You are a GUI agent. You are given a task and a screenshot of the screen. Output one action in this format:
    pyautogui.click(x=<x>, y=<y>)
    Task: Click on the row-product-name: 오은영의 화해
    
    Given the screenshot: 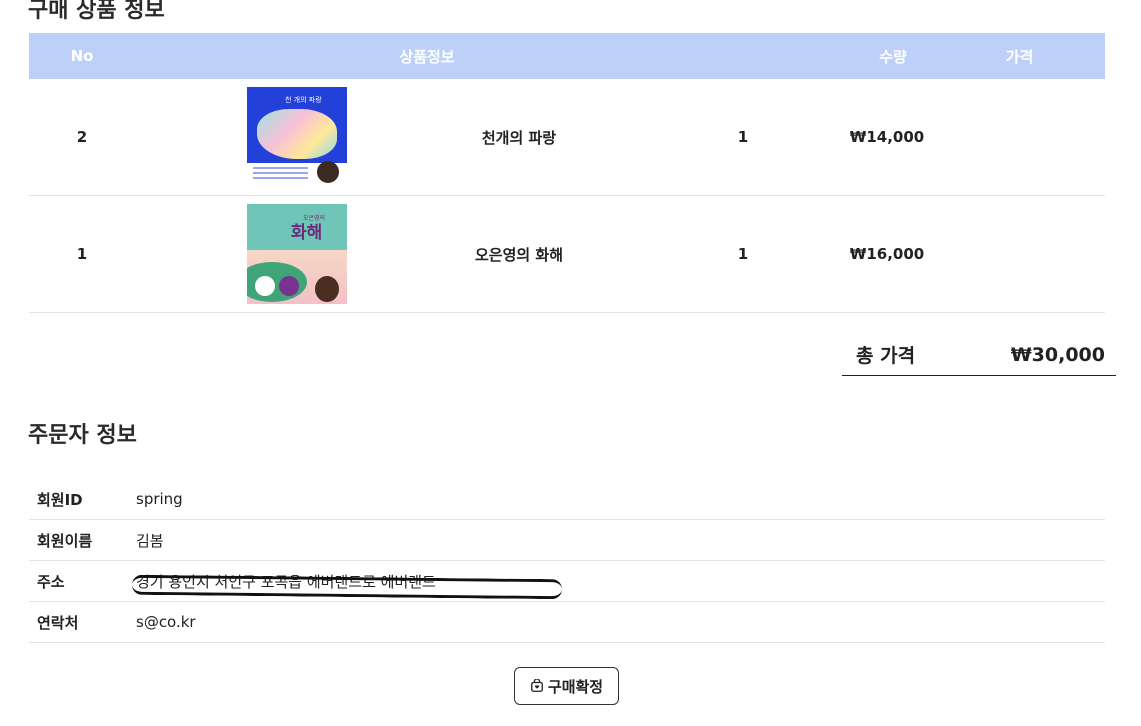 What is the action you would take?
    pyautogui.click(x=519, y=254)
    